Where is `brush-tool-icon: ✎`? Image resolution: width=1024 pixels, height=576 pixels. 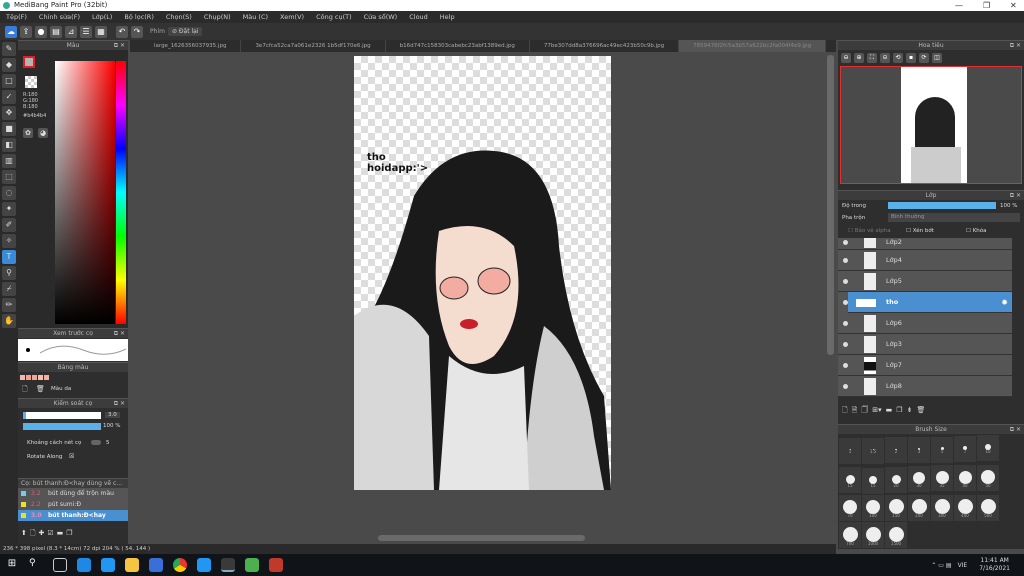 brush-tool-icon: ✎ is located at coordinates (9, 49).